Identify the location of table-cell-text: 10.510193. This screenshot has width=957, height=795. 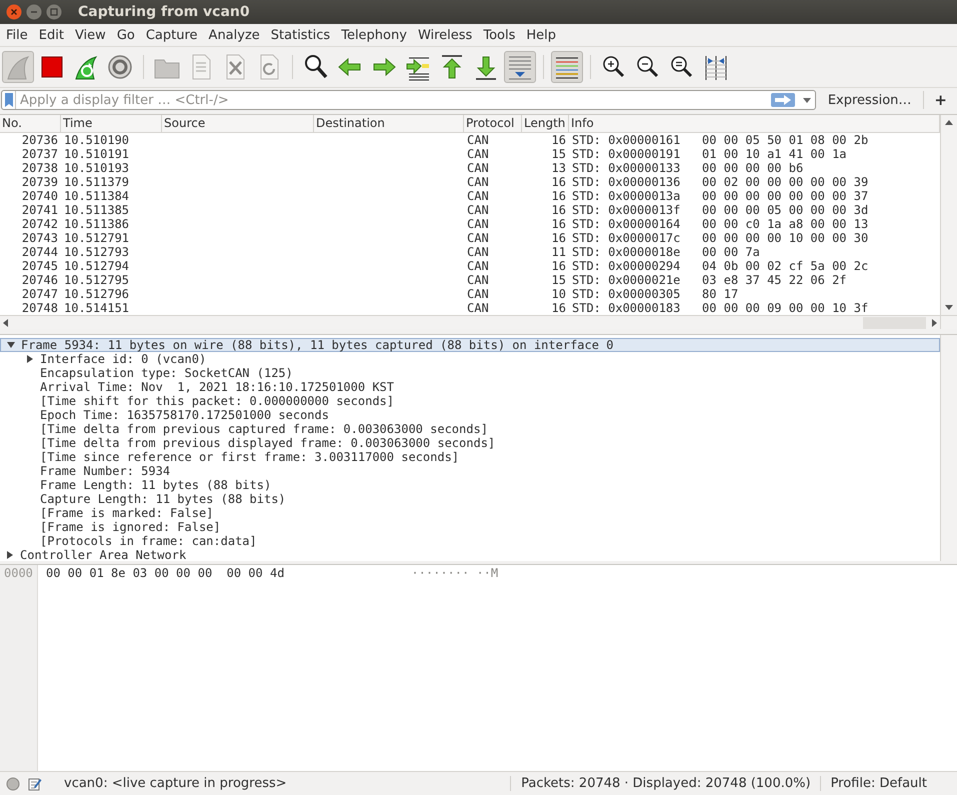
(96, 168).